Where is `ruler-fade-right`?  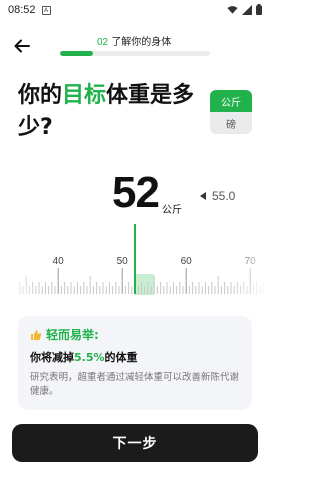 ruler-fade-right is located at coordinates (250, 261).